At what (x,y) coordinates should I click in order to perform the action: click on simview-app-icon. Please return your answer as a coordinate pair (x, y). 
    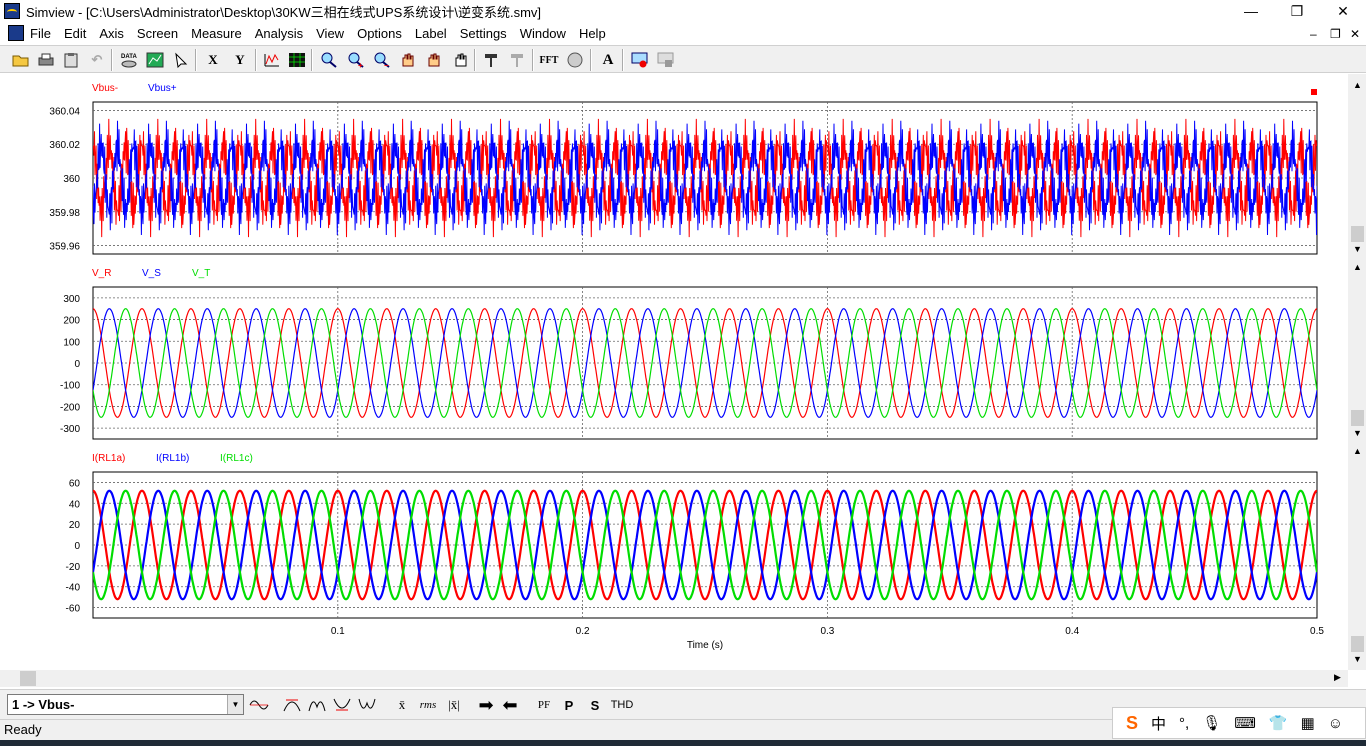
    Looking at the image, I should click on (12, 11).